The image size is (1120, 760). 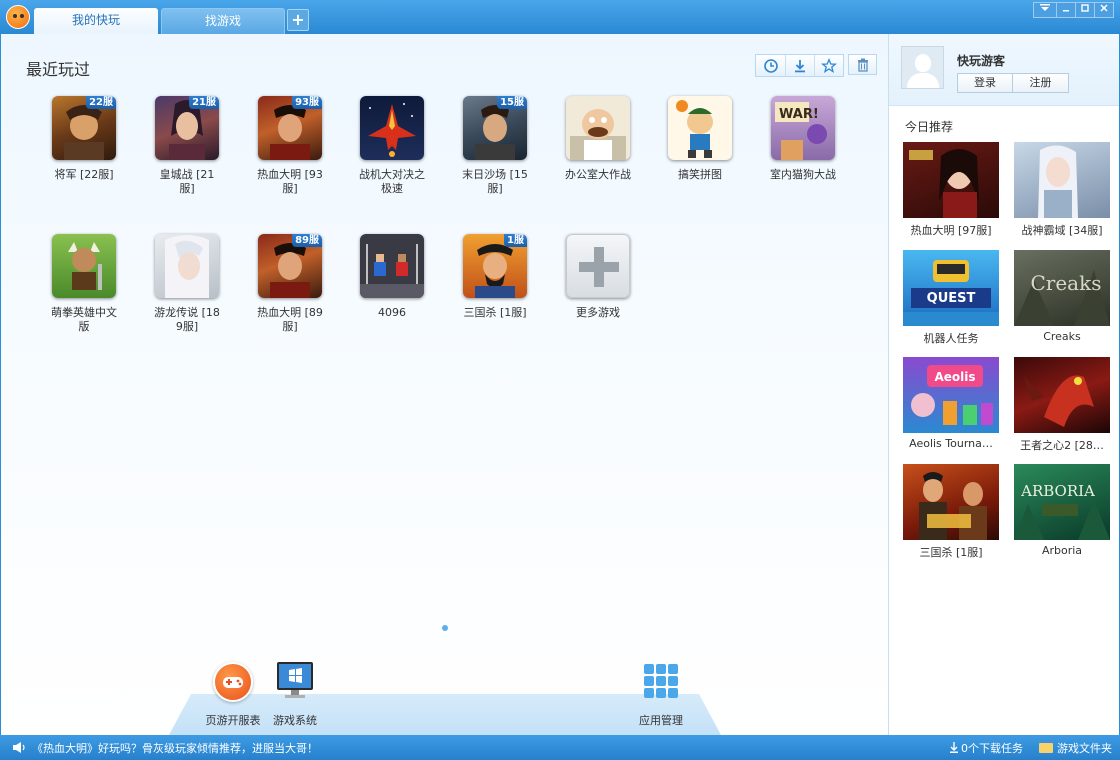 I want to click on avatar, so click(x=922, y=67).